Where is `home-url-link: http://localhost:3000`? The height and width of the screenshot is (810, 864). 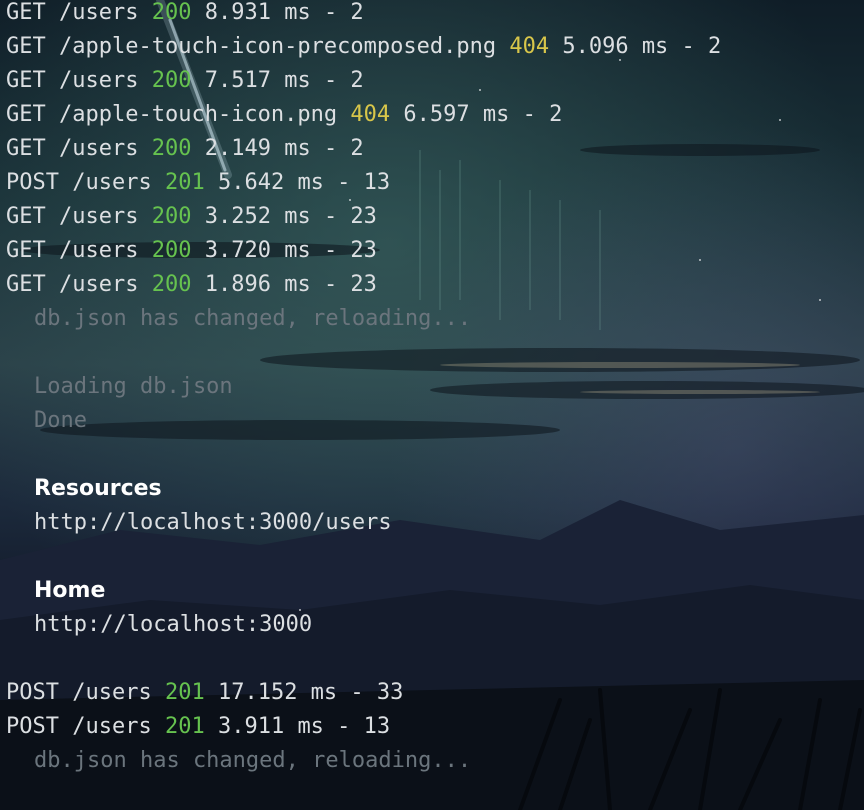
home-url-link: http://localhost:3000 is located at coordinates (432, 629).